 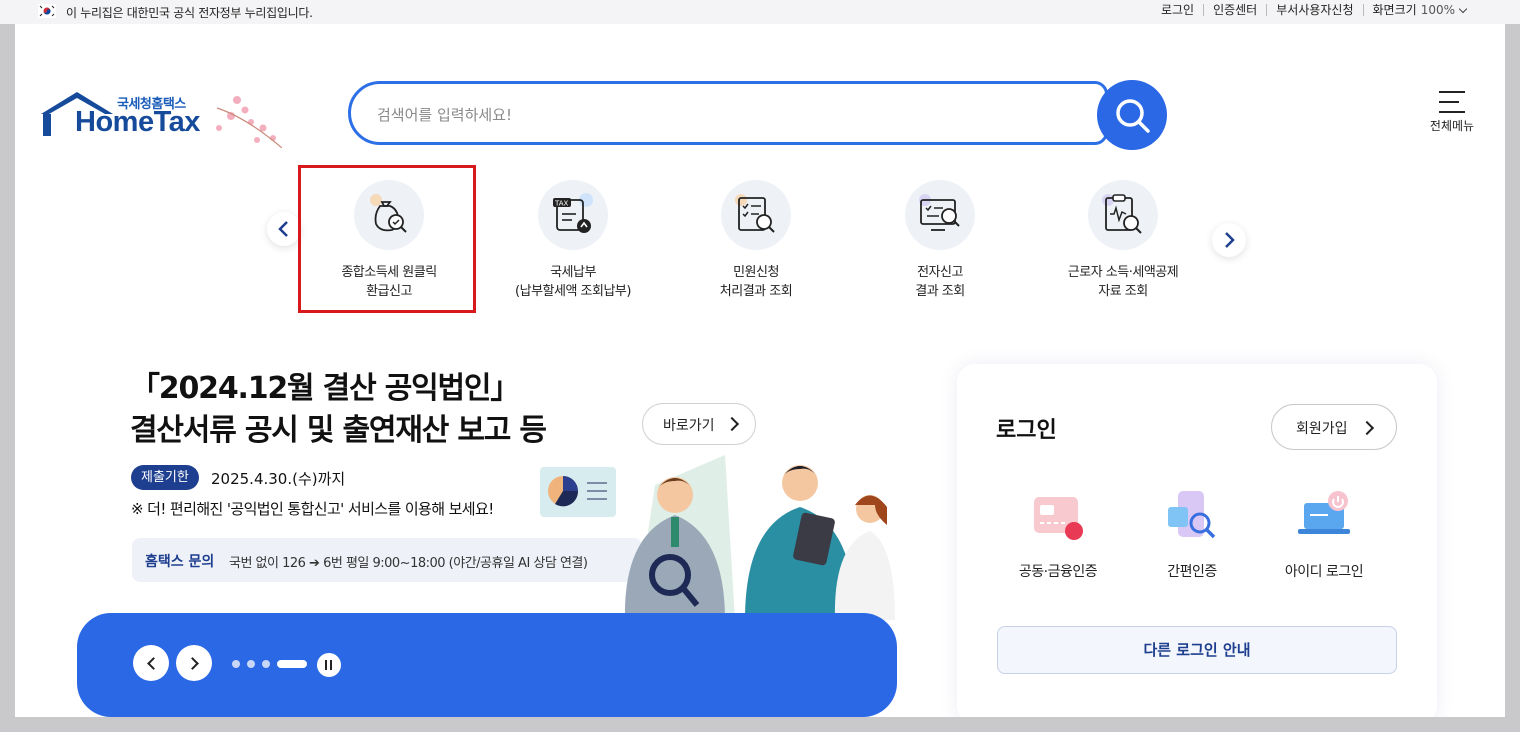 What do you see at coordinates (756, 240) in the screenshot?
I see `quick-menu-item-civil-petition: 민원신청 처리결과 조회` at bounding box center [756, 240].